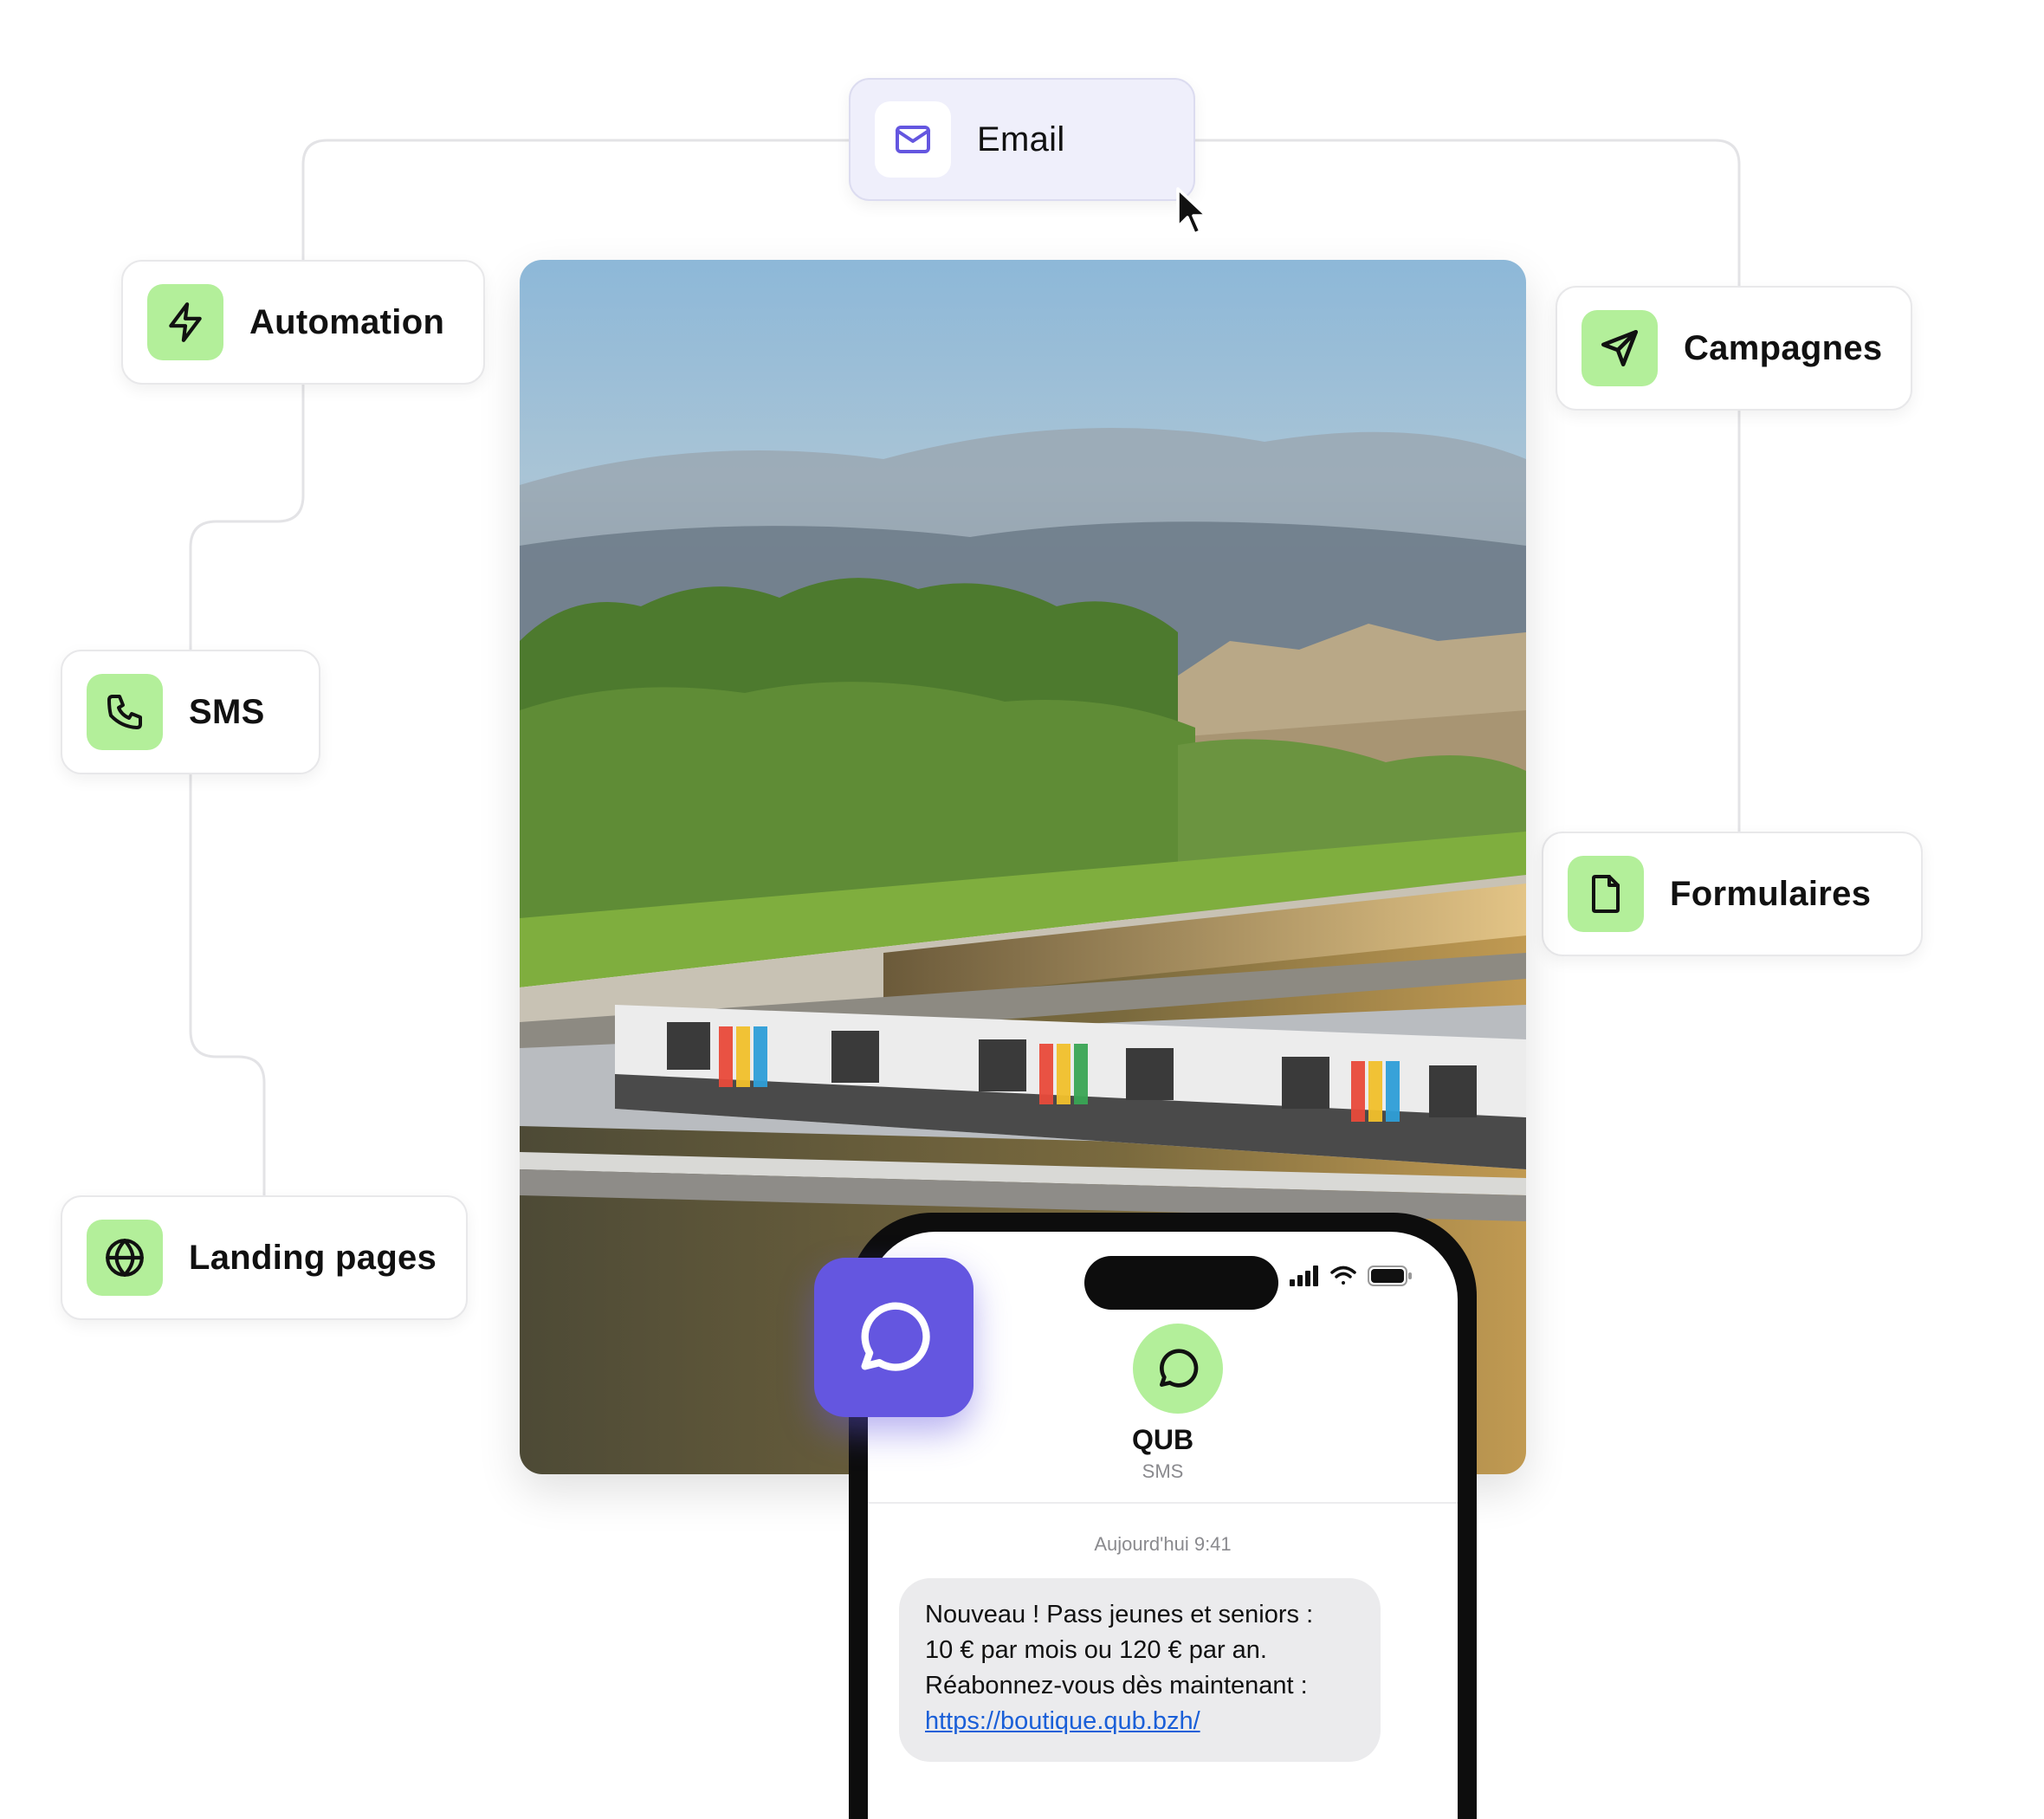 The image size is (2044, 1819). I want to click on automation-card: Automation, so click(303, 322).